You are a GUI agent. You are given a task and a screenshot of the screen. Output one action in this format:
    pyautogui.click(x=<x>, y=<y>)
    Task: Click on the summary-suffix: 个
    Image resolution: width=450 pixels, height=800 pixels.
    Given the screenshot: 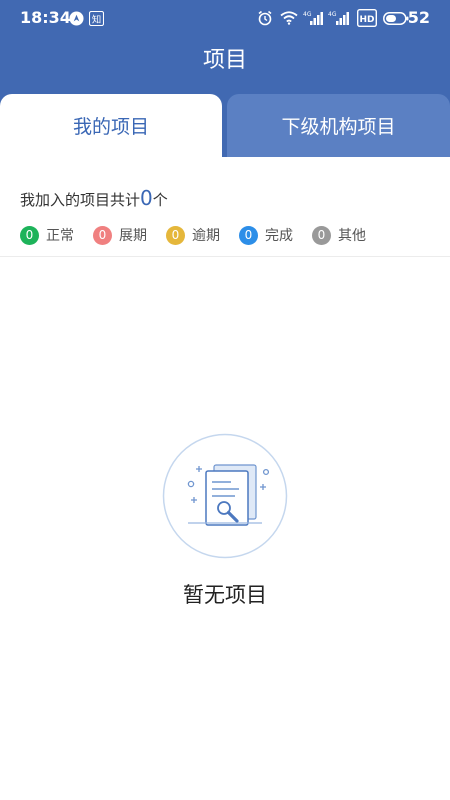 What is the action you would take?
    pyautogui.click(x=160, y=200)
    